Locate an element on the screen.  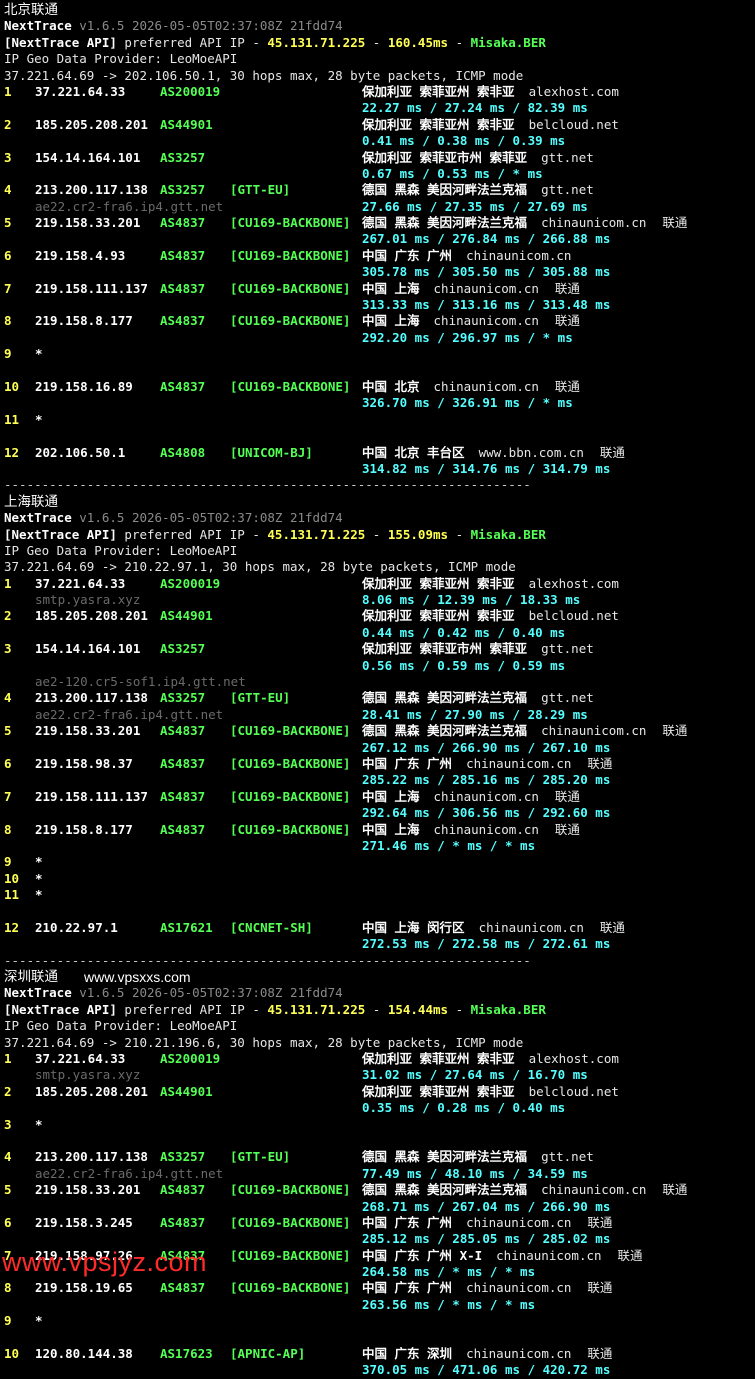
hop-asn: AS4808 is located at coordinates (183, 452).